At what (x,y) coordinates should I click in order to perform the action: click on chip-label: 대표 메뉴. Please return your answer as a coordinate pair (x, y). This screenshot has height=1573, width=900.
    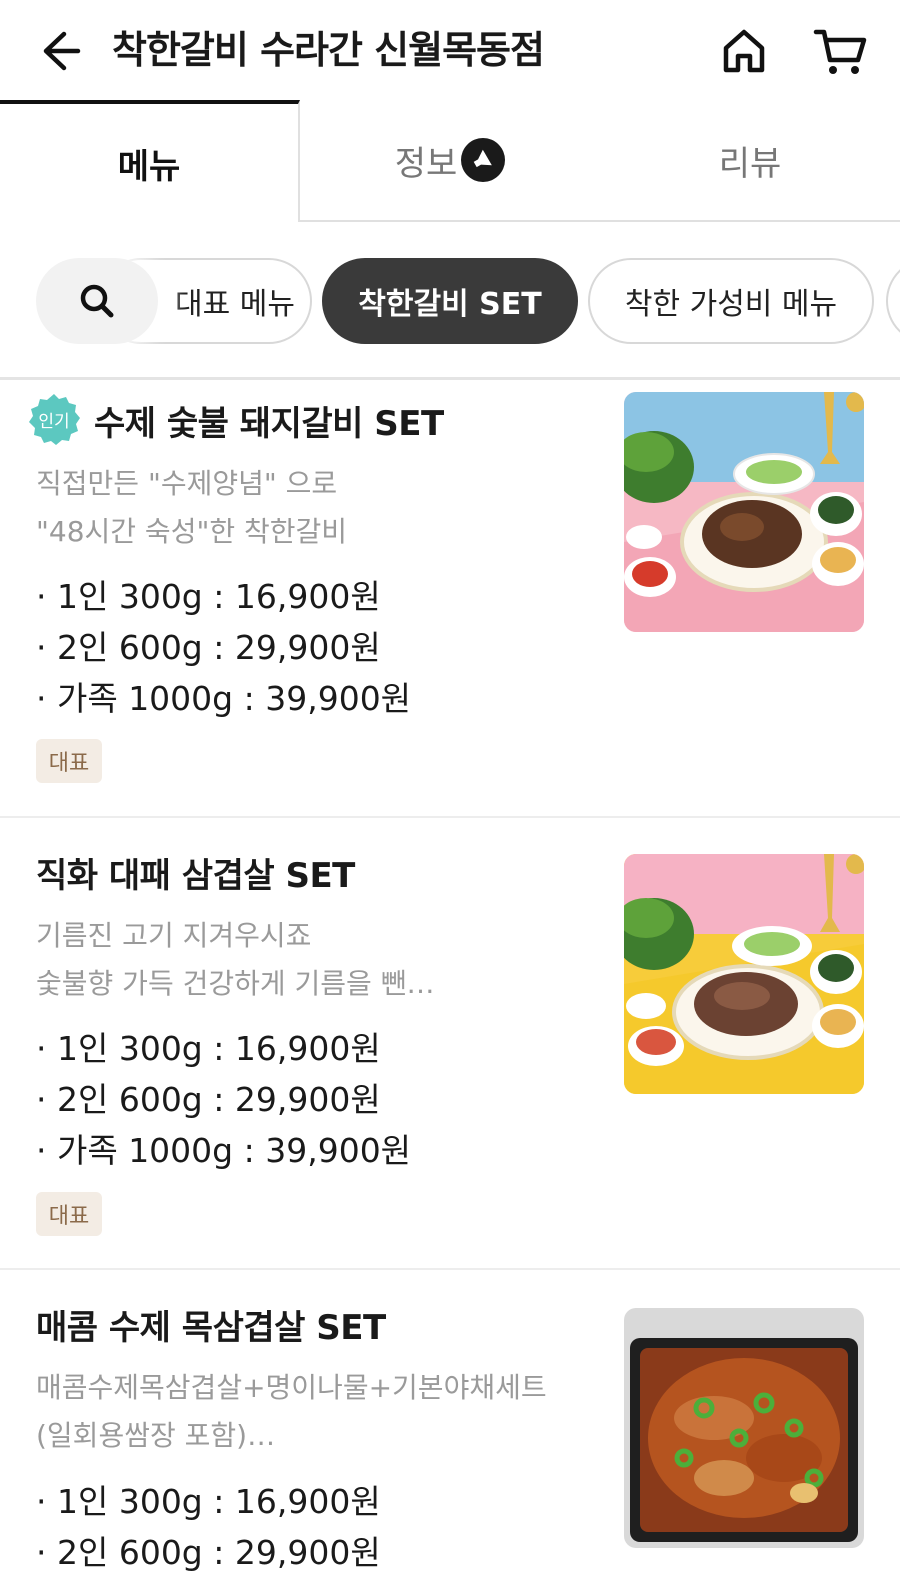
    Looking at the image, I should click on (235, 304).